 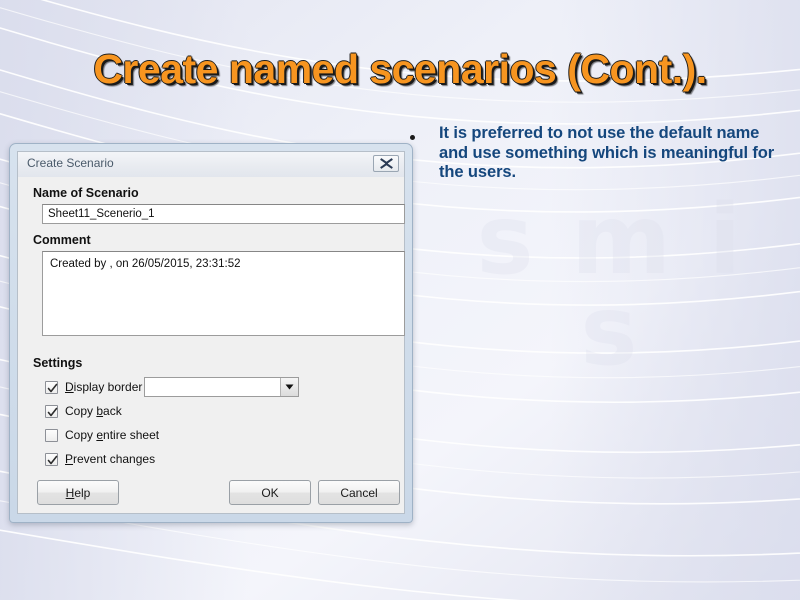 I want to click on checkbox-row-copy-entire-sheet: Copy entire sheet, so click(x=102, y=435).